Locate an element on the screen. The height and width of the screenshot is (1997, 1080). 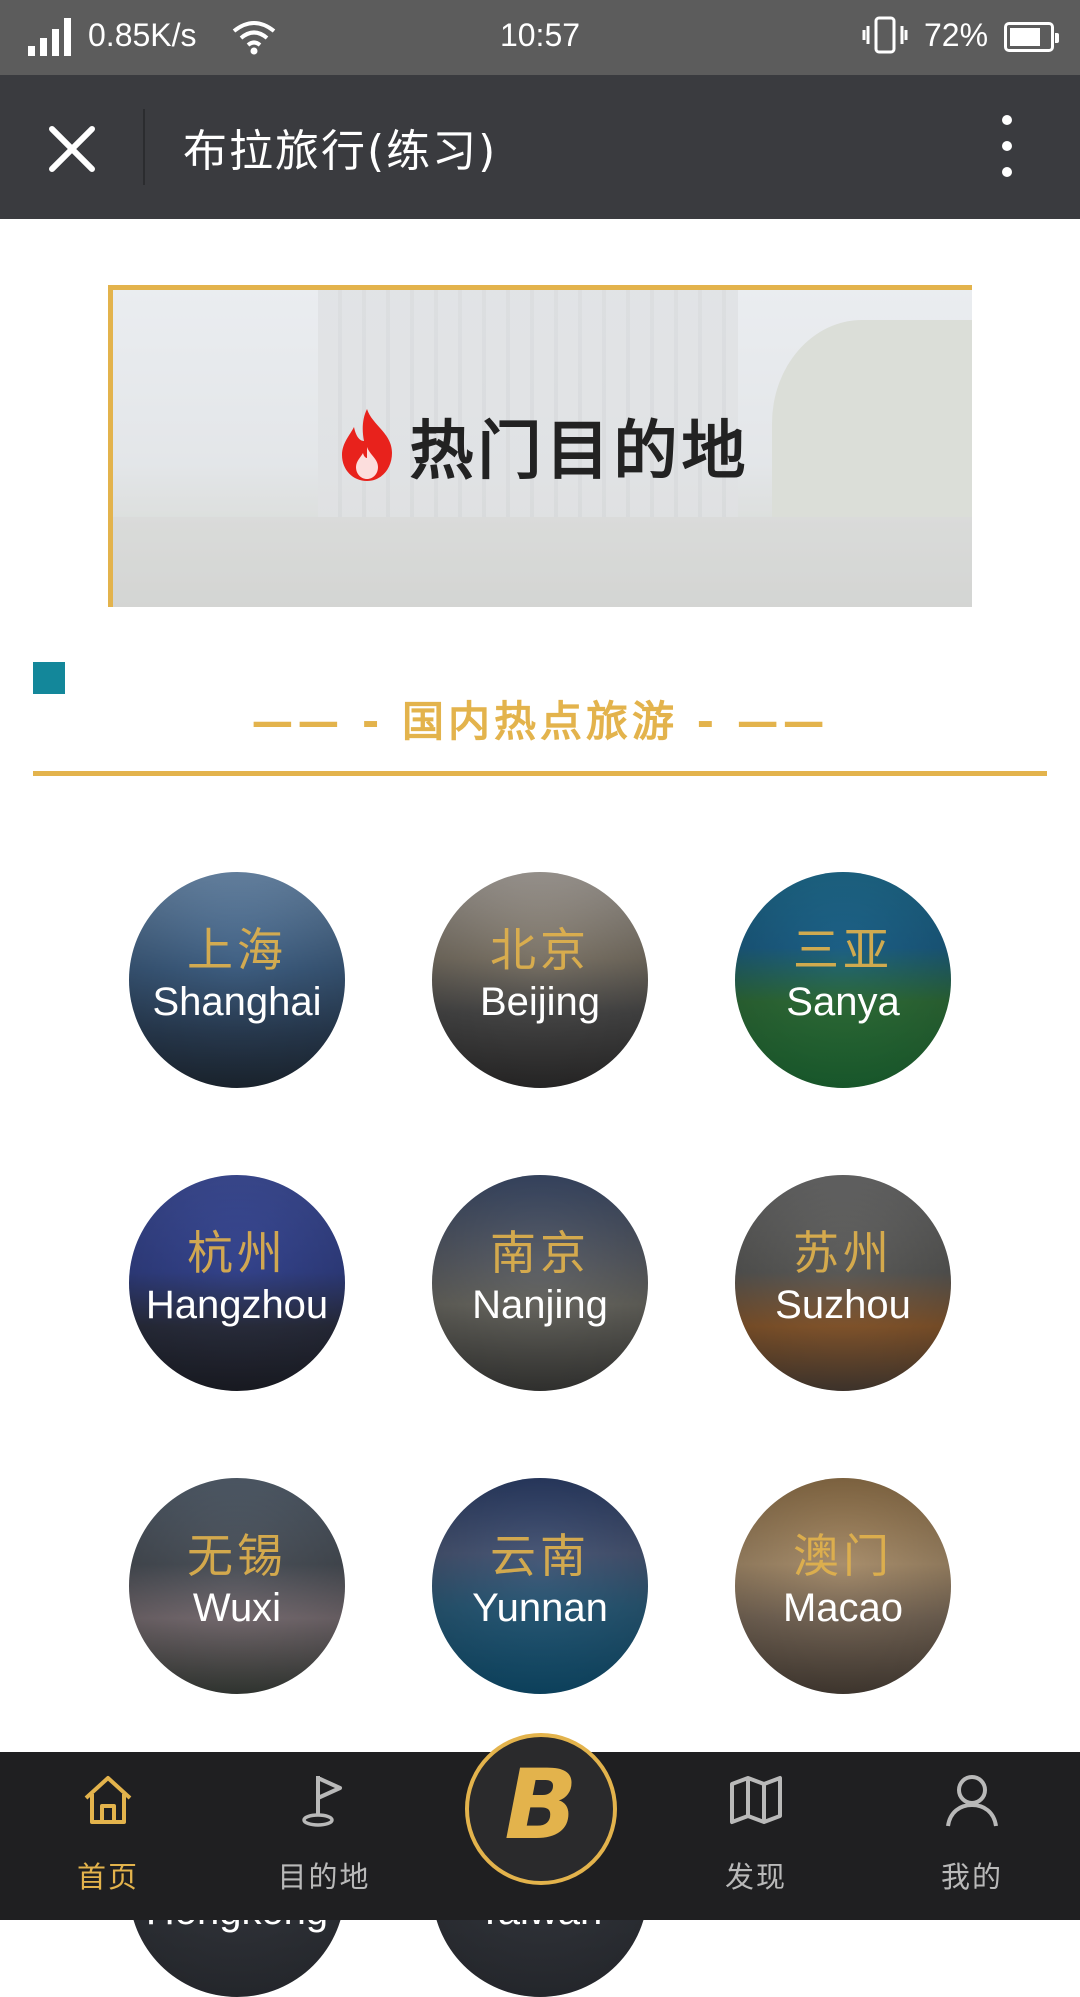
banner-title: 热门目的地 is located at coordinates (542, 446).